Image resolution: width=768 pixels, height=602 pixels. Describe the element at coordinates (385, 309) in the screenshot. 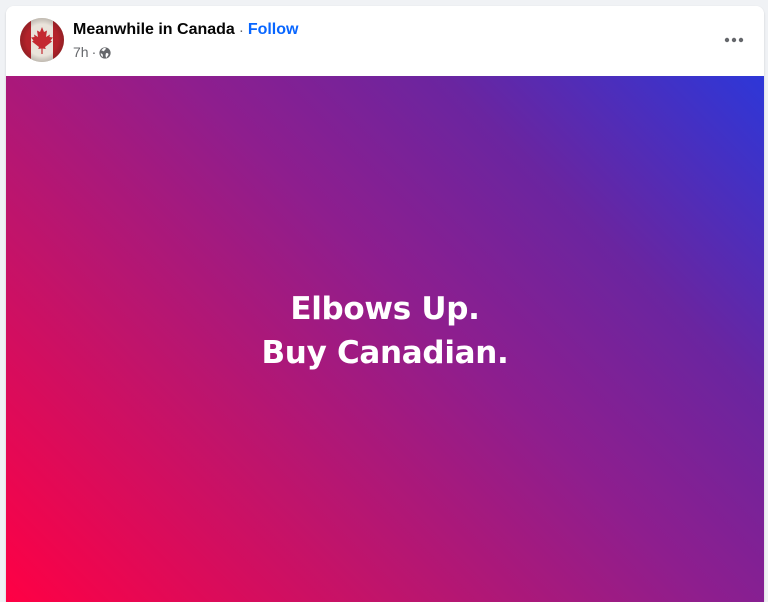

I see `post-message-line-1: Elbows Up.` at that location.